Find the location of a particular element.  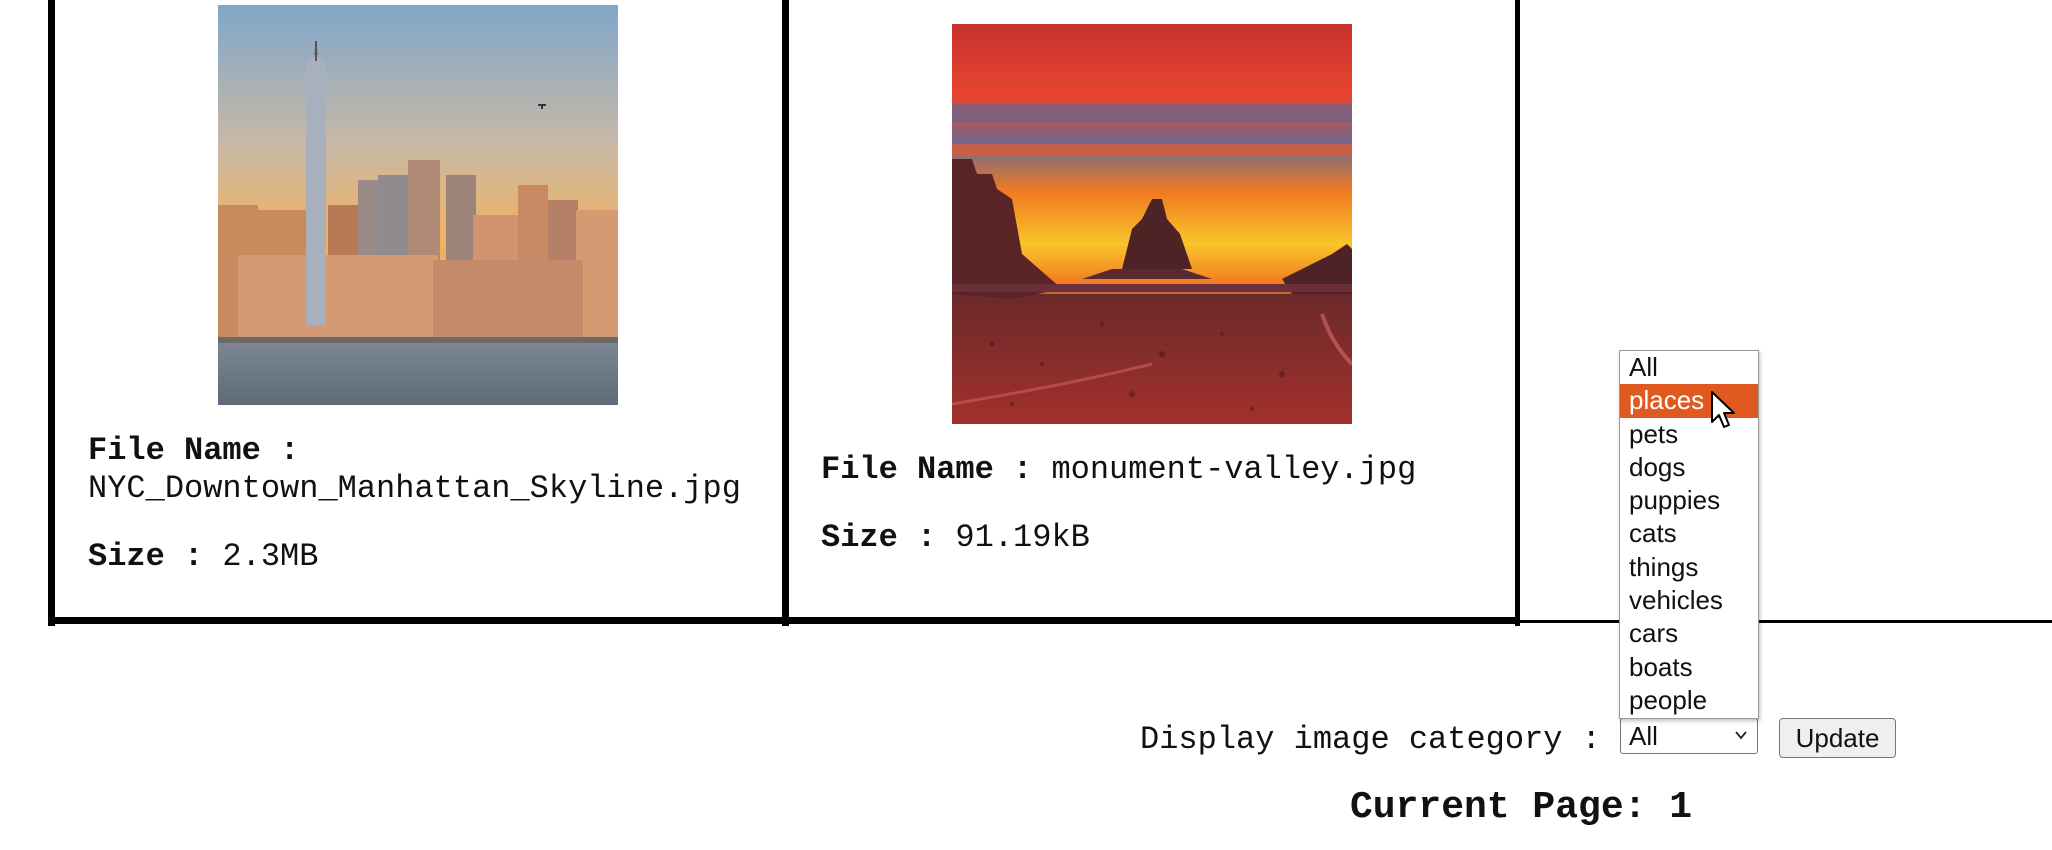

category-select: All is located at coordinates (1689, 736).